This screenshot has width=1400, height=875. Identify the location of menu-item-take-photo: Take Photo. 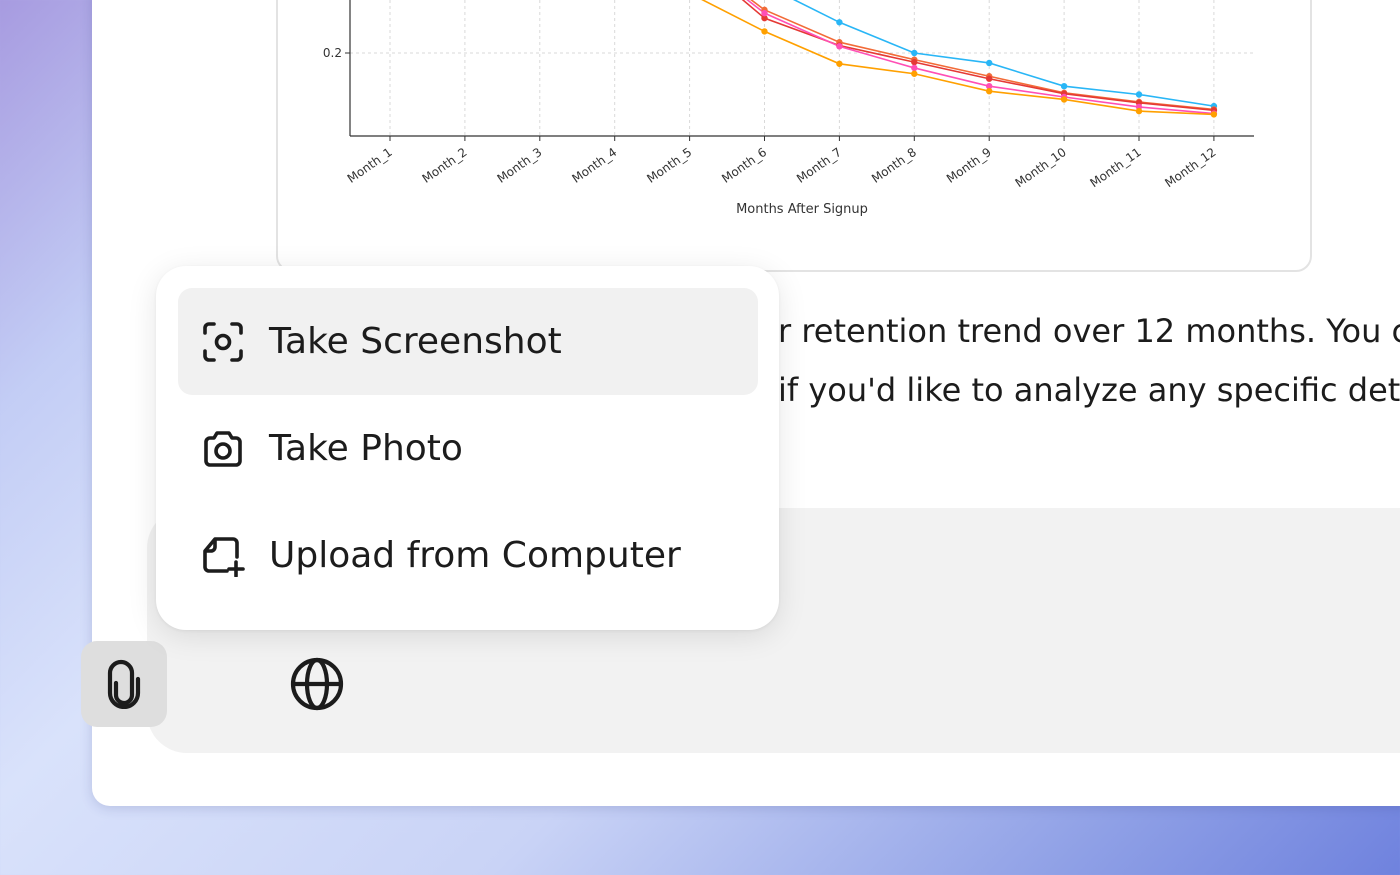
(468, 448).